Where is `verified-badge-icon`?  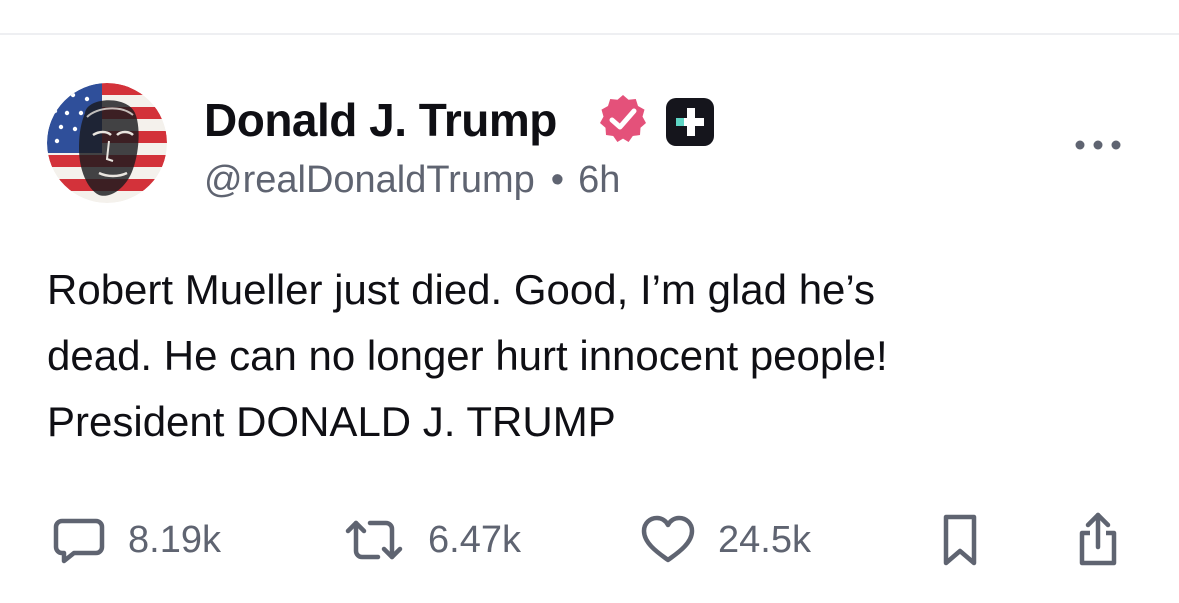 verified-badge-icon is located at coordinates (623, 118).